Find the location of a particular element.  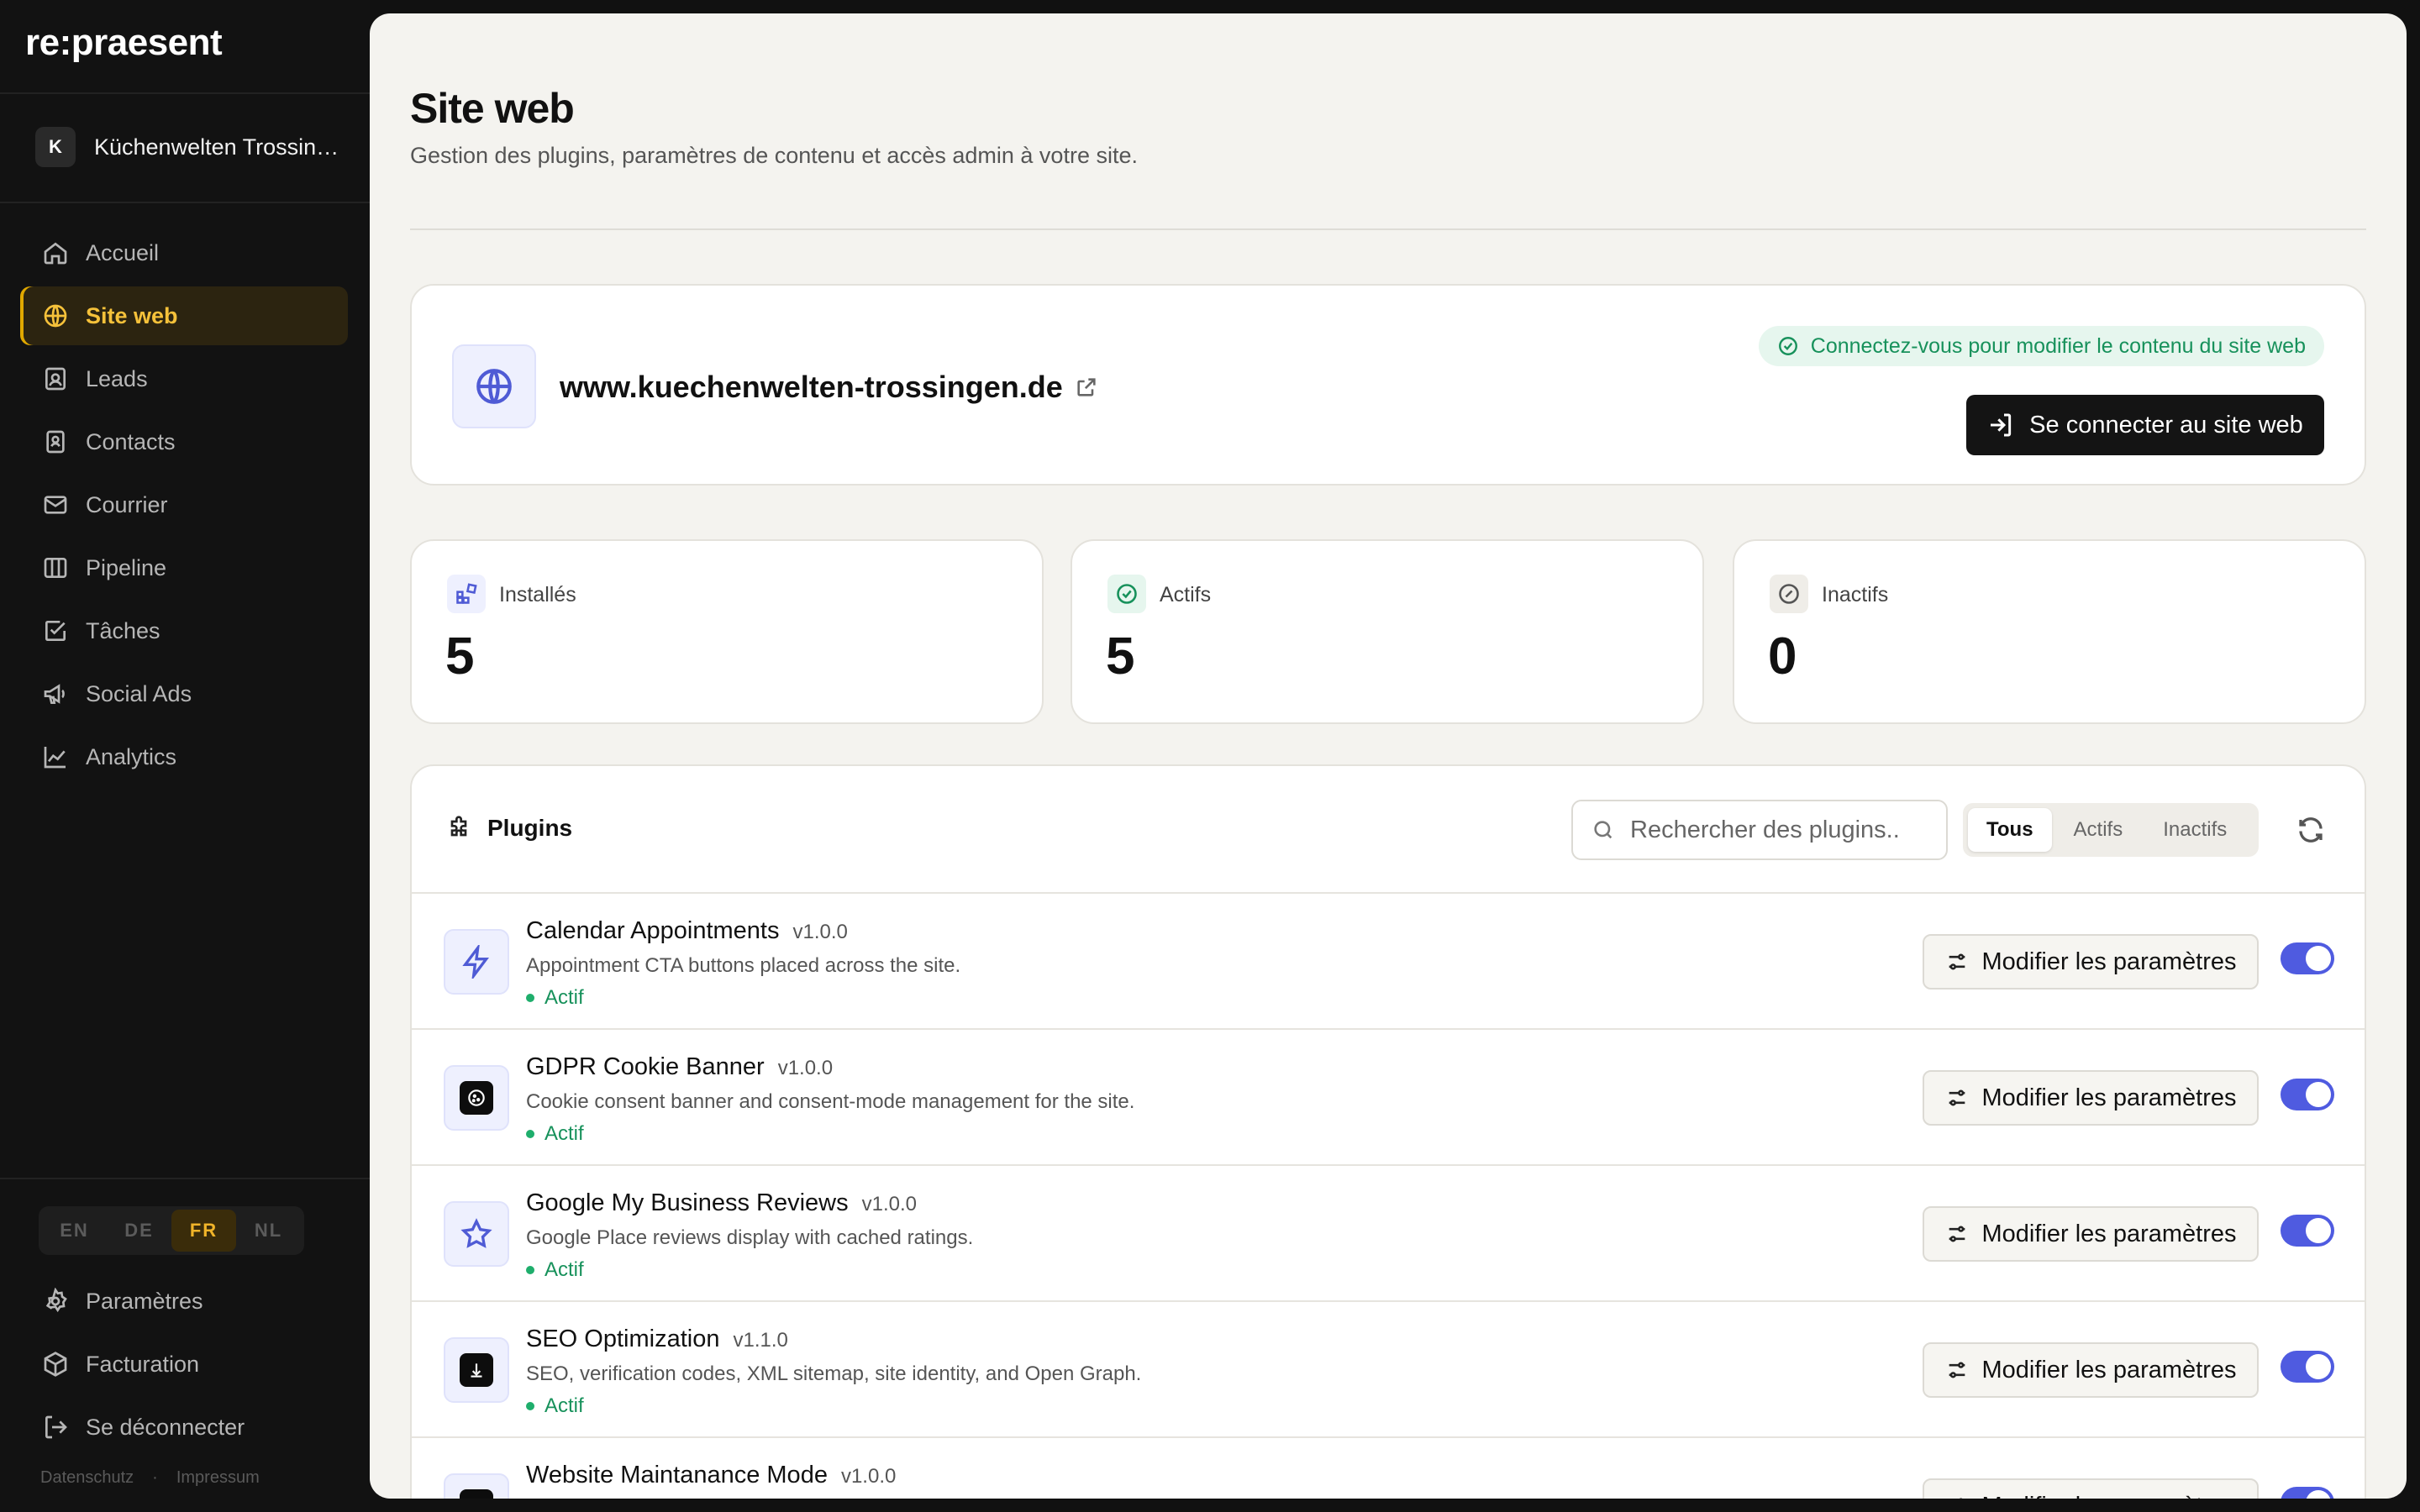

contacts-book-icon is located at coordinates (55, 442).